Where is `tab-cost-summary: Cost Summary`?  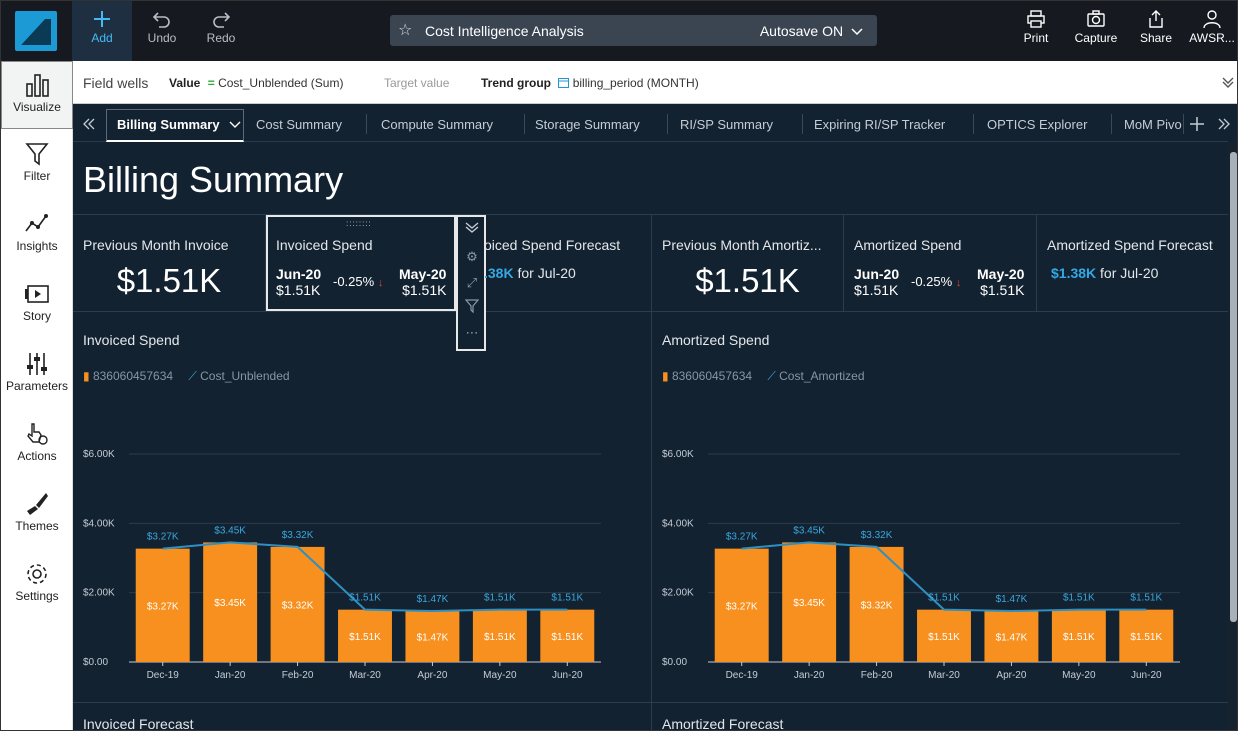 tab-cost-summary: Cost Summary is located at coordinates (299, 124).